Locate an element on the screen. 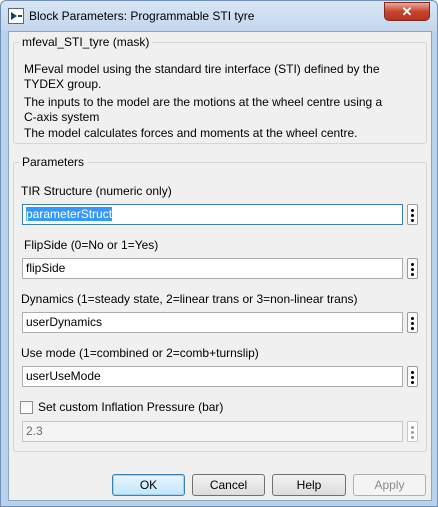 Image resolution: width=438 pixels, height=507 pixels. inflation-pressure-menu-button is located at coordinates (412, 431).